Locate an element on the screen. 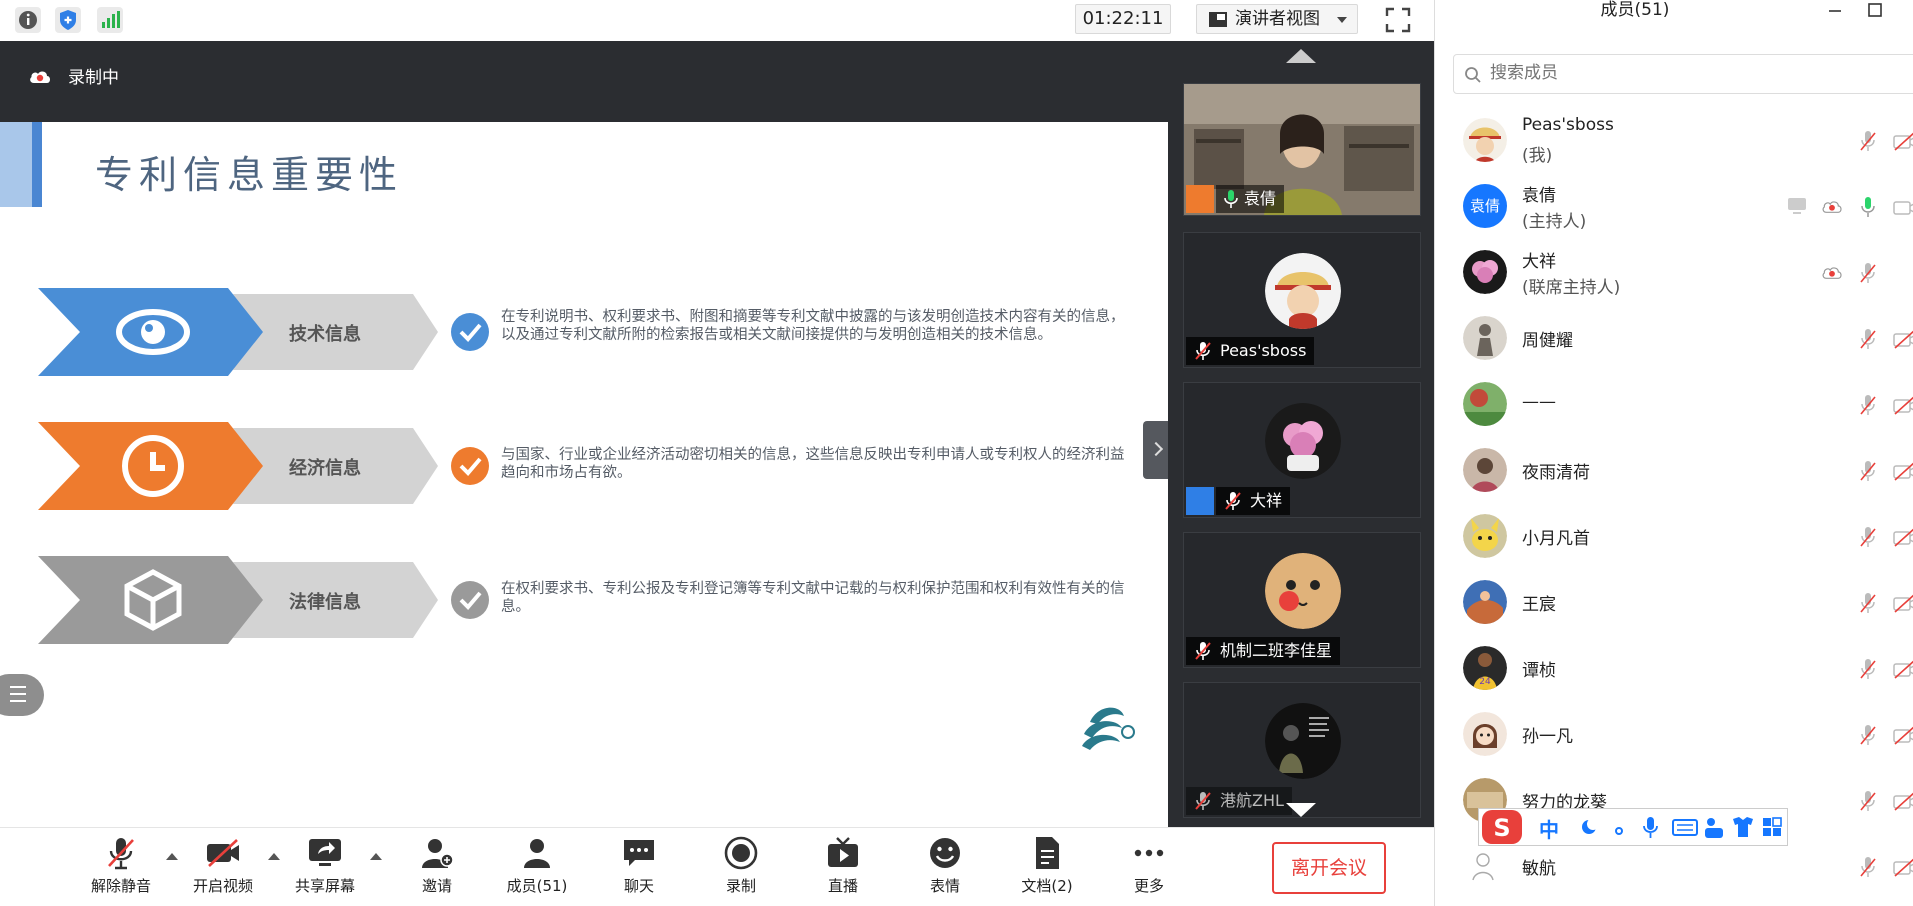  member-row: 袁倩 袁倩 (主持人) is located at coordinates (1674, 206).